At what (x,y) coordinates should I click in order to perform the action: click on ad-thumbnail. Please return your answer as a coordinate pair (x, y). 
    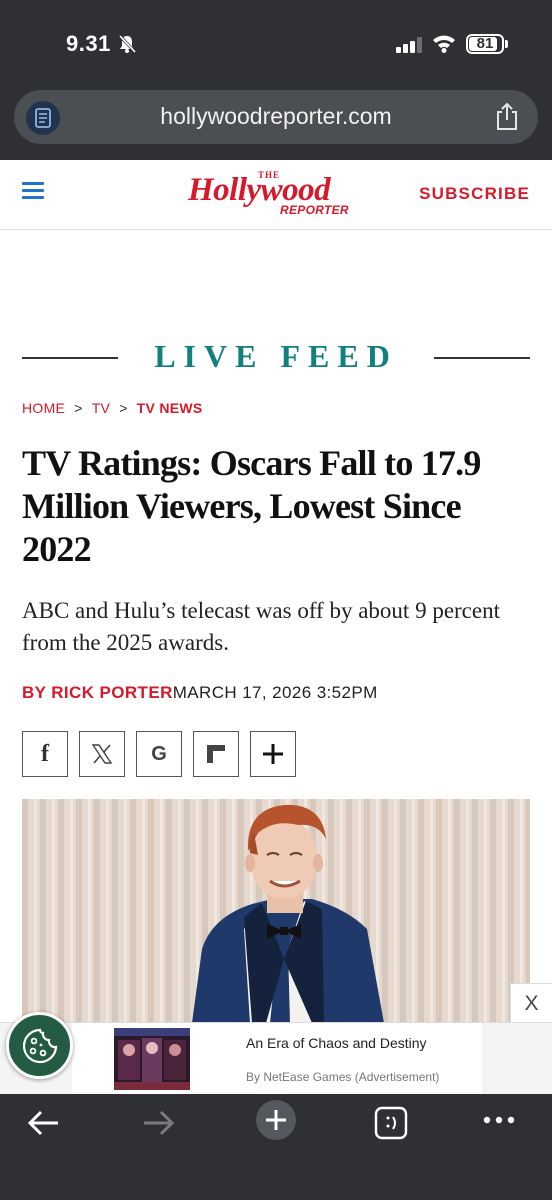
    Looking at the image, I should click on (152, 1059).